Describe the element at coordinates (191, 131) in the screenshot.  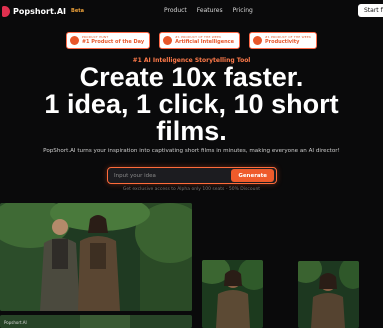
I see `headline-line-3: films.` at that location.